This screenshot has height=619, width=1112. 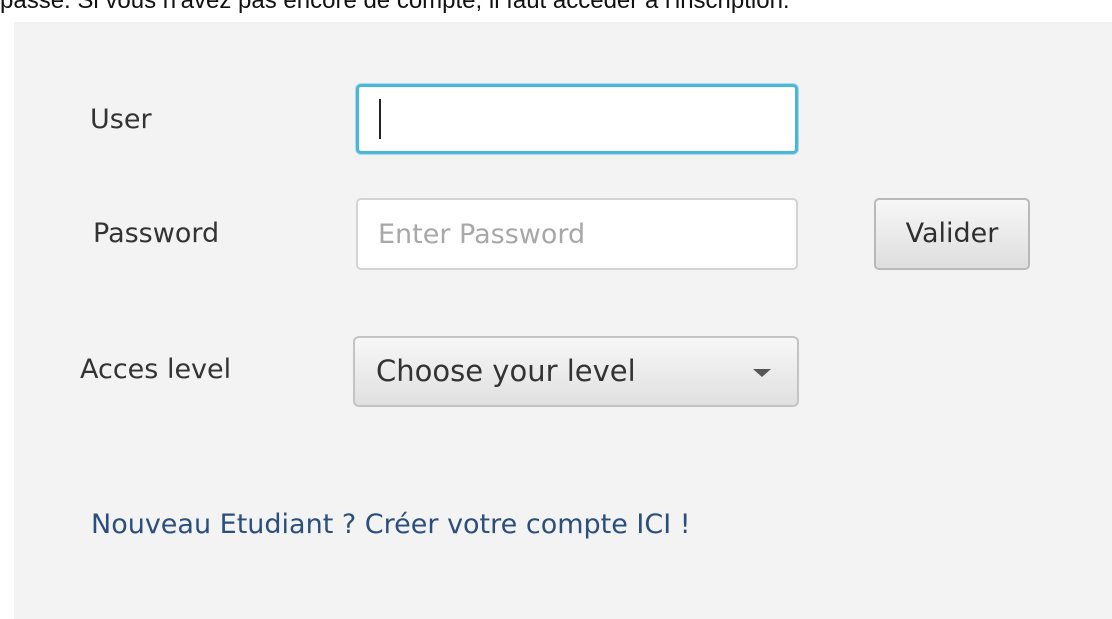 What do you see at coordinates (156, 369) in the screenshot?
I see `access-level-label: Acces level` at bounding box center [156, 369].